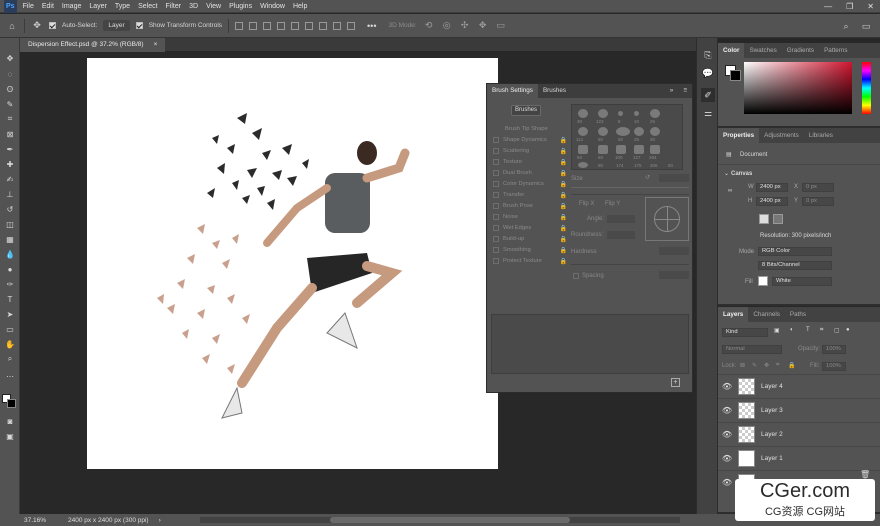 The height and width of the screenshot is (526, 880). What do you see at coordinates (239, 25) in the screenshot?
I see `align-left-icon` at bounding box center [239, 25].